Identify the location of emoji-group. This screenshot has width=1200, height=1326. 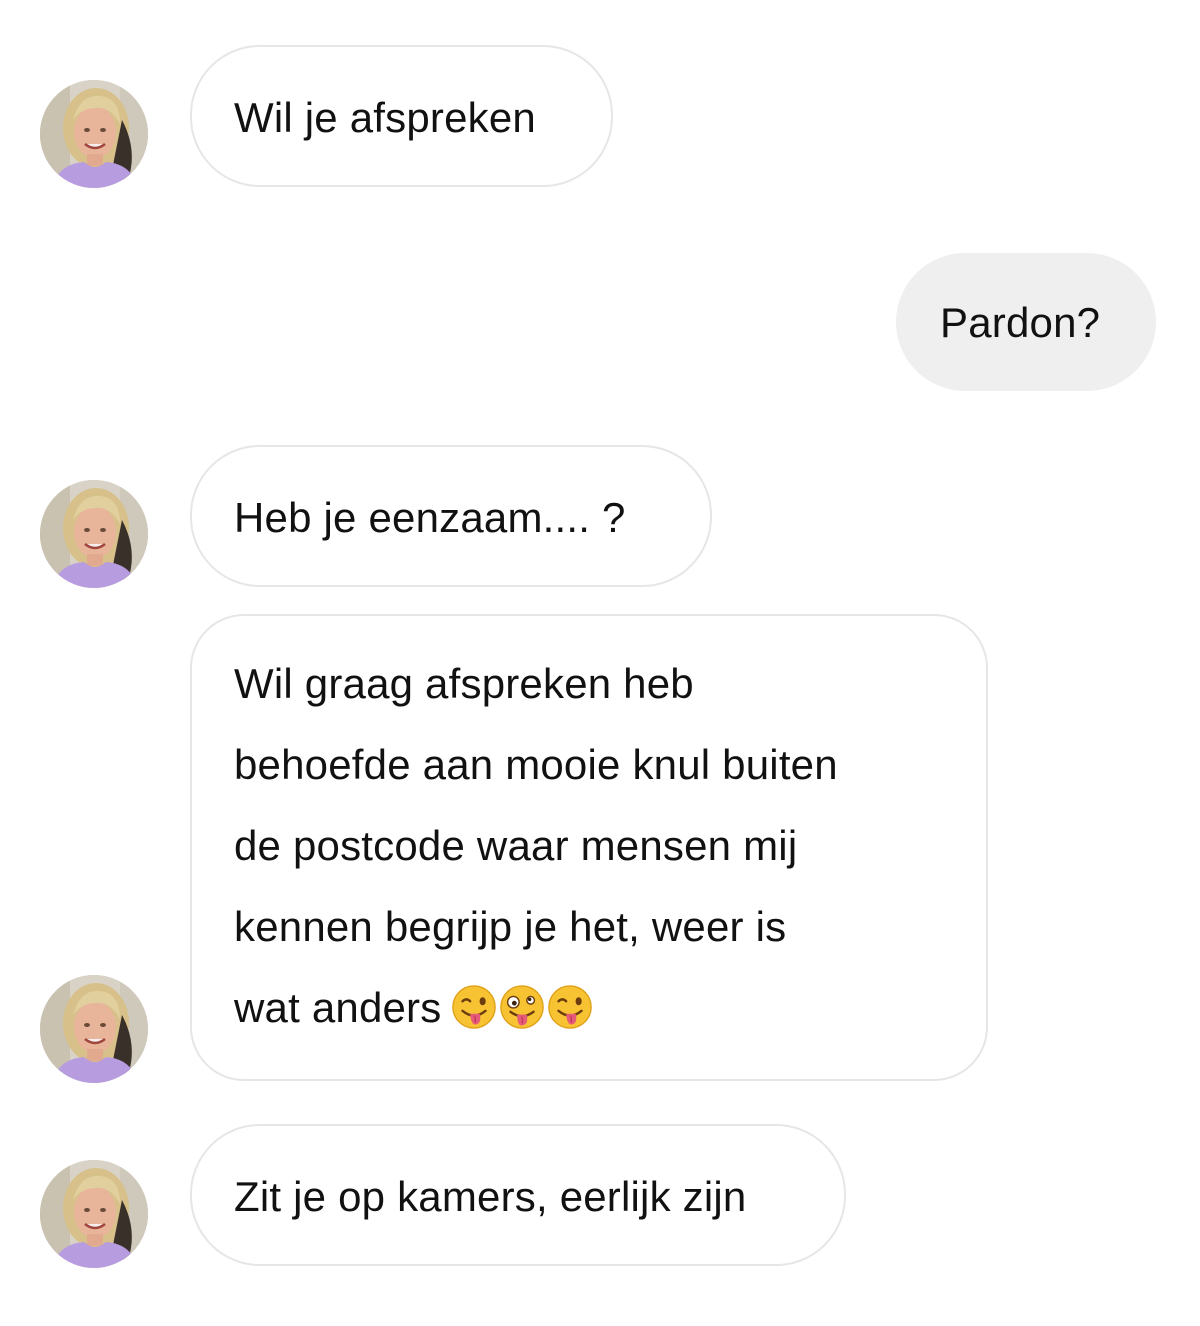
(523, 1015).